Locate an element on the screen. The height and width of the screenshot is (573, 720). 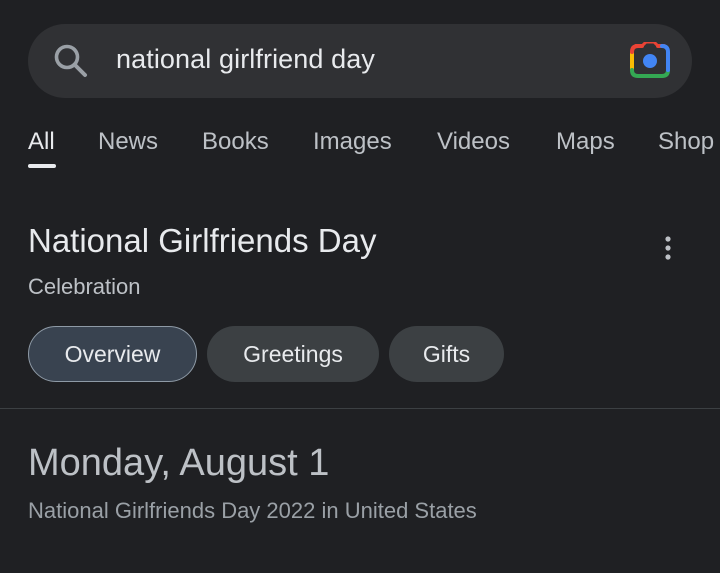
active-tab-indicator is located at coordinates (42, 166).